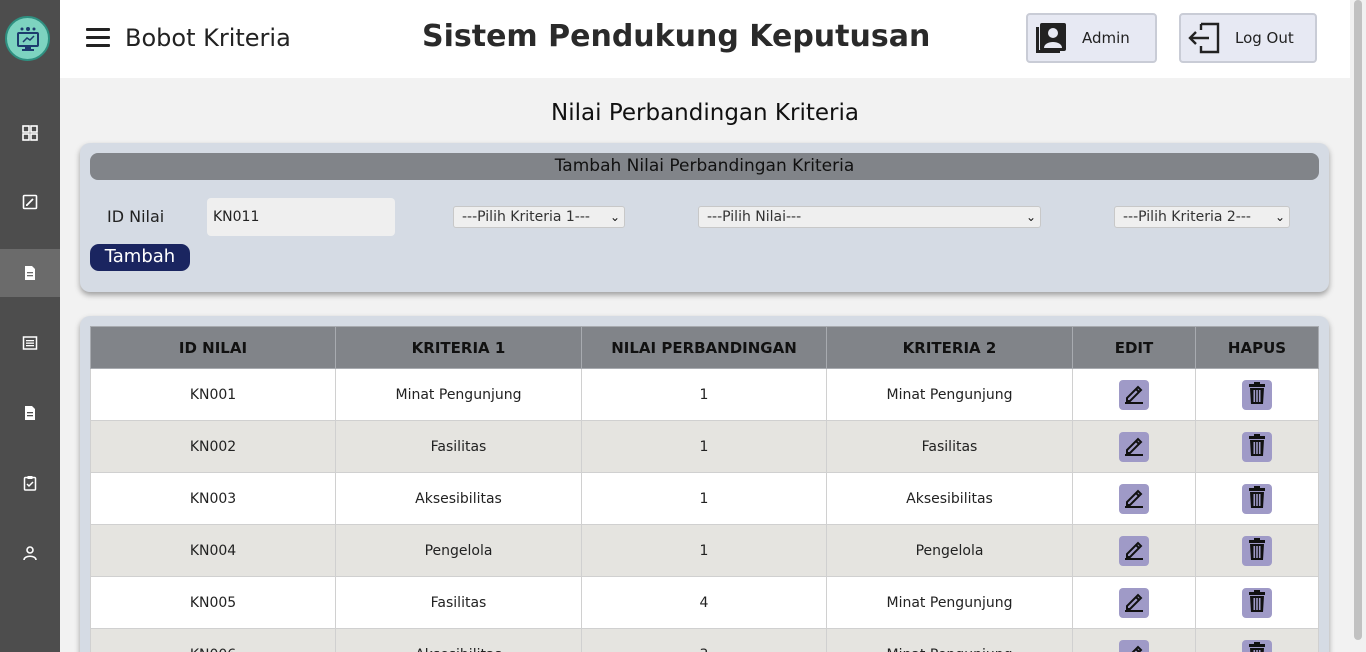 The image size is (1366, 652). I want to click on scrollbar-thumb, so click(1358, 320).